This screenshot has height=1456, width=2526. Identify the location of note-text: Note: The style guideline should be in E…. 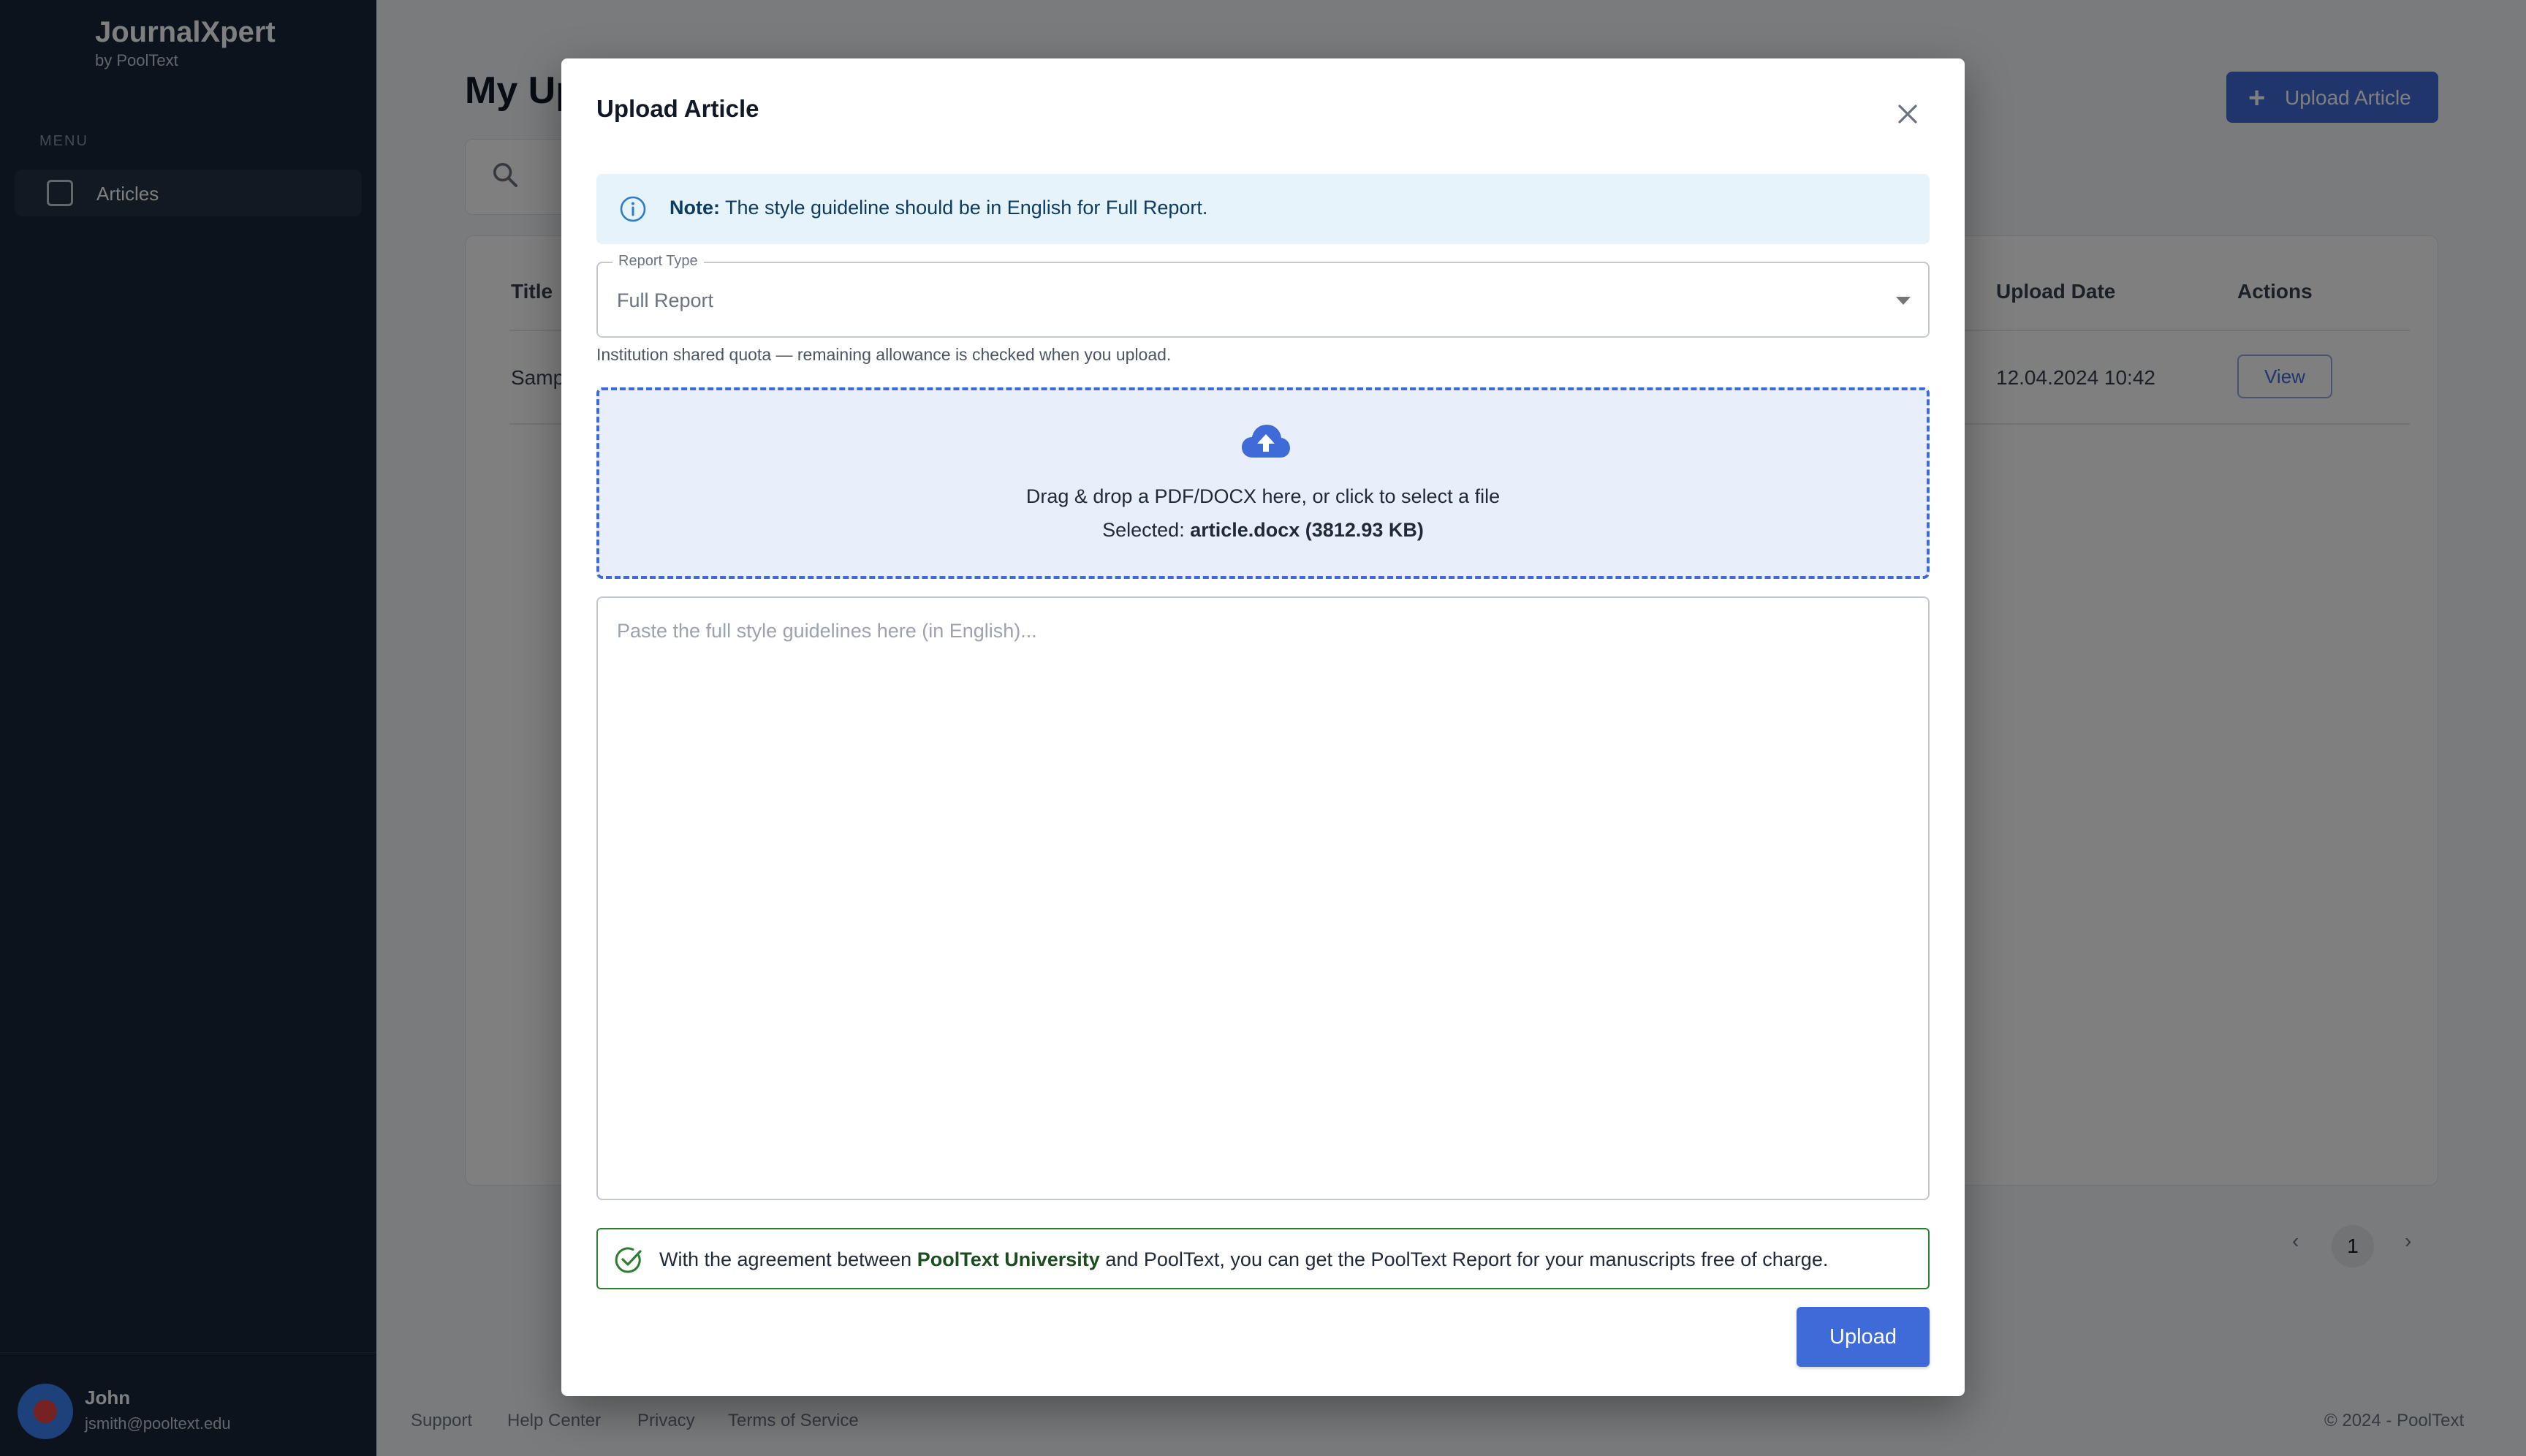
(938, 208).